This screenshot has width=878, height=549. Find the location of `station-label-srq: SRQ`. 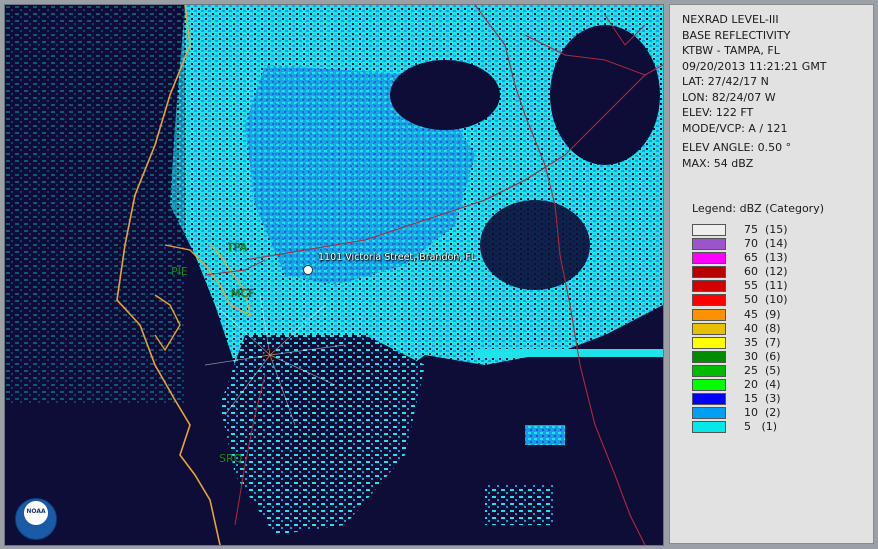

station-label-srq: SRQ is located at coordinates (231, 458).